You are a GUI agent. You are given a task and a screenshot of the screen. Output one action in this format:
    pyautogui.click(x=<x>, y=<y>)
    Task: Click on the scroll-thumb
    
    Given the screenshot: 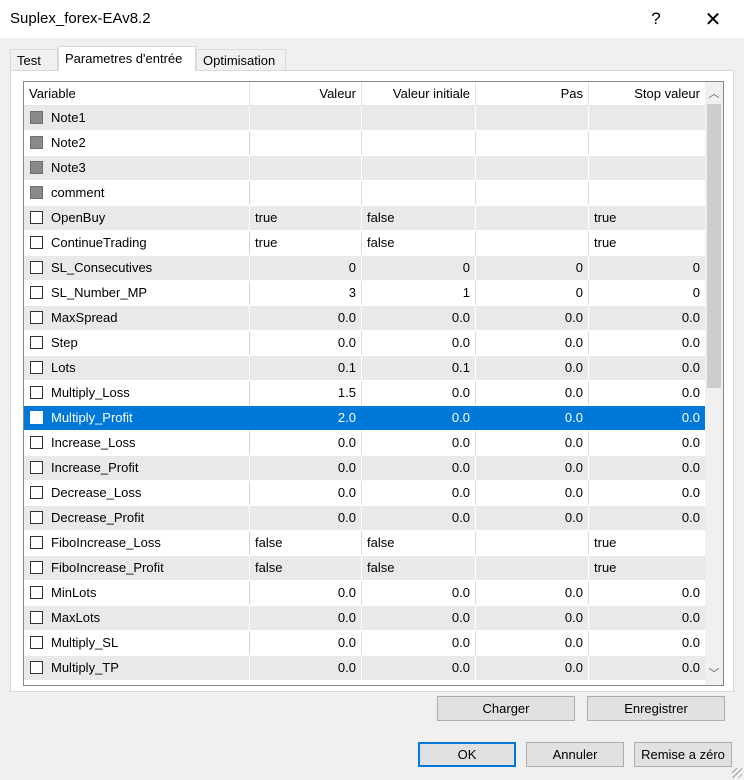 What is the action you would take?
    pyautogui.click(x=714, y=246)
    